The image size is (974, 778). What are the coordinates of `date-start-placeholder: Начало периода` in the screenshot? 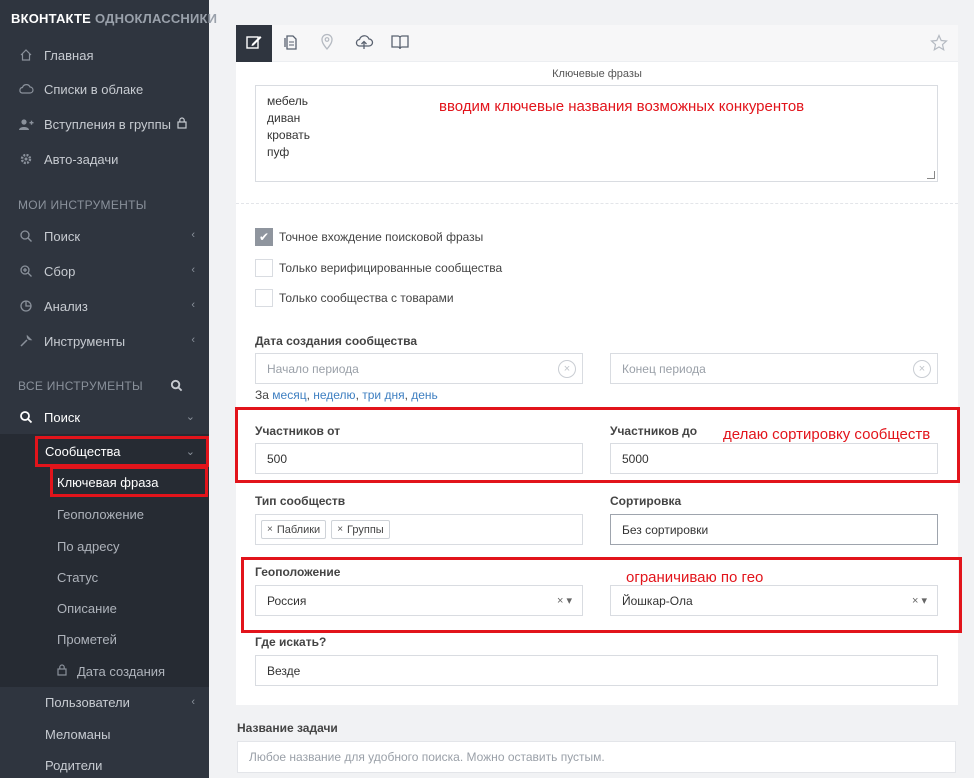 It's located at (313, 368).